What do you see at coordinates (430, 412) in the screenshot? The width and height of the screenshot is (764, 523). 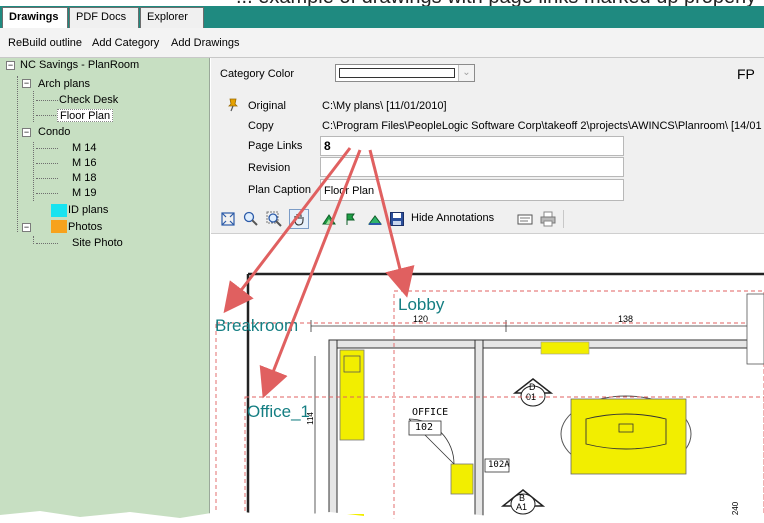 I see `office-room-name: OFFICE` at bounding box center [430, 412].